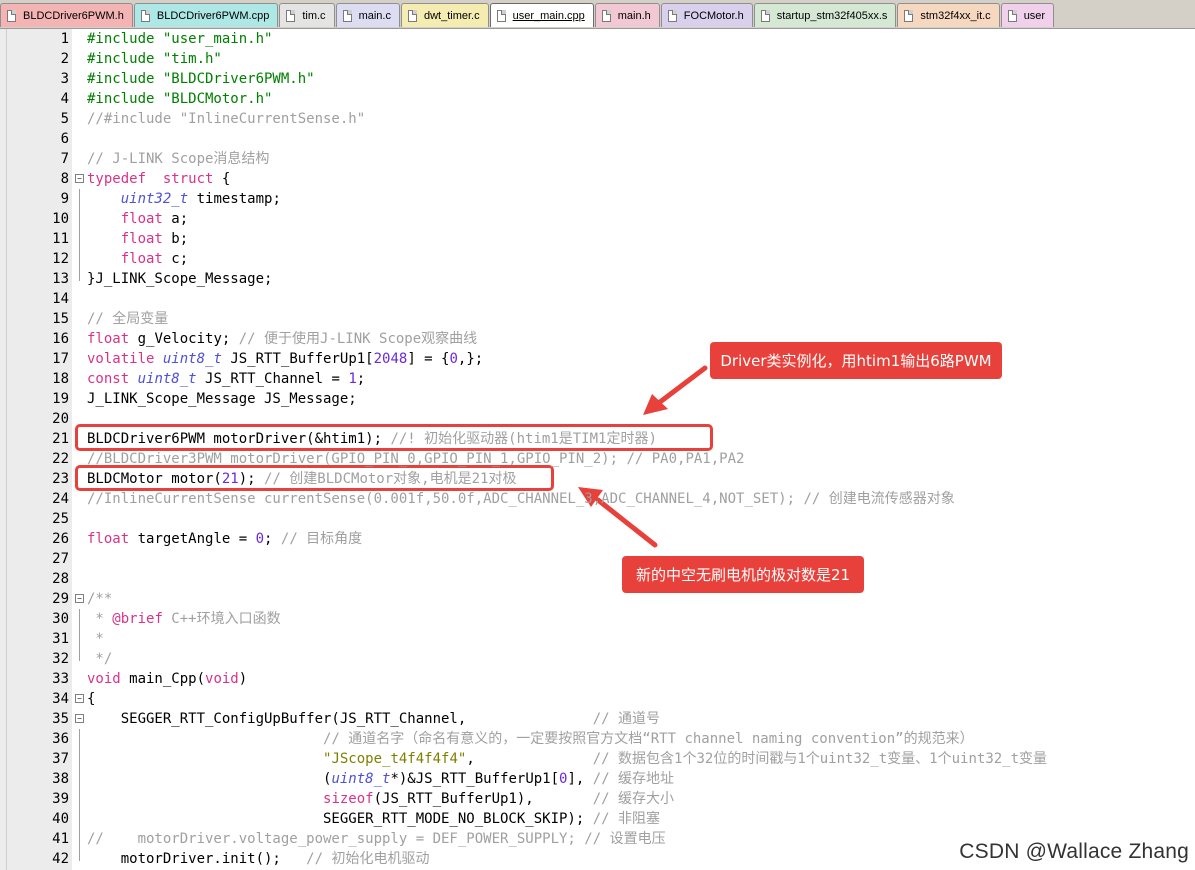 This screenshot has width=1195, height=870. I want to click on code-token: volatile, so click(121, 359).